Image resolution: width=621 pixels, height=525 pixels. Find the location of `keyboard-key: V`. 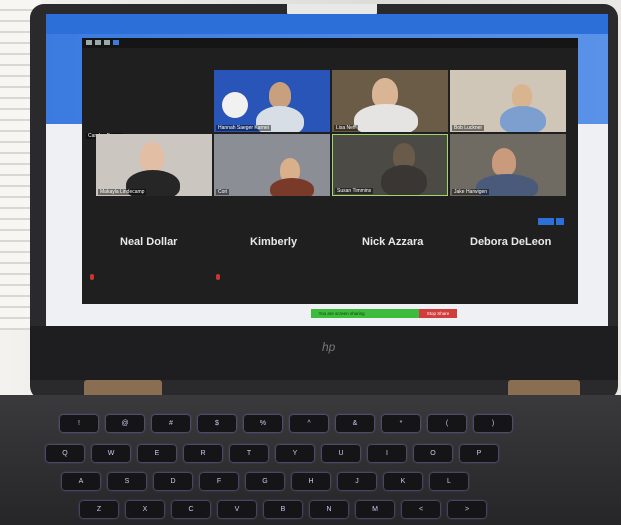

keyboard-key: V is located at coordinates (237, 509).